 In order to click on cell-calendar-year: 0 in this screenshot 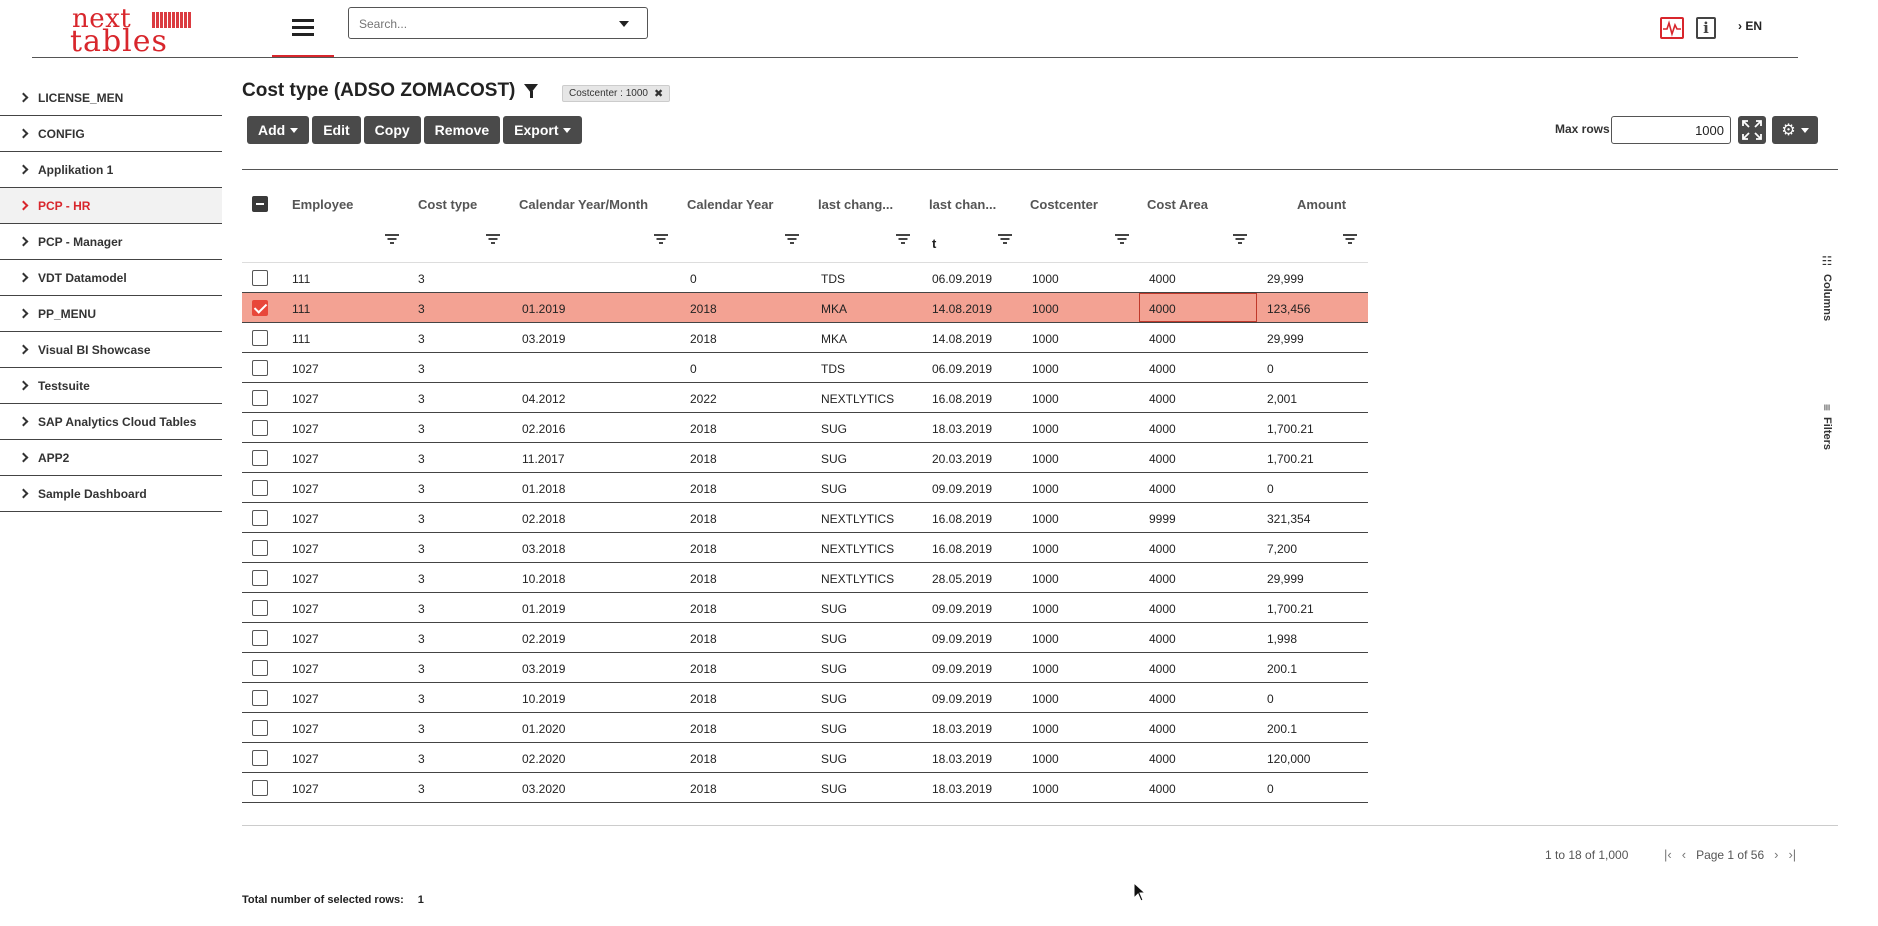, I will do `click(693, 279)`.